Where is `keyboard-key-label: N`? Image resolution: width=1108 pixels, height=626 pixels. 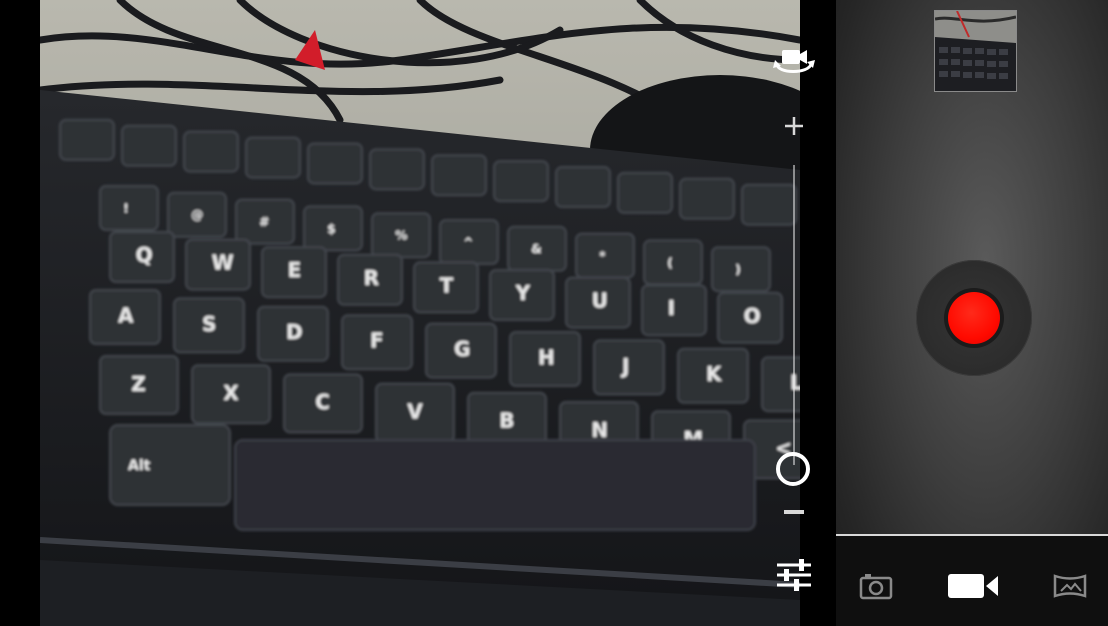 keyboard-key-label: N is located at coordinates (599, 430).